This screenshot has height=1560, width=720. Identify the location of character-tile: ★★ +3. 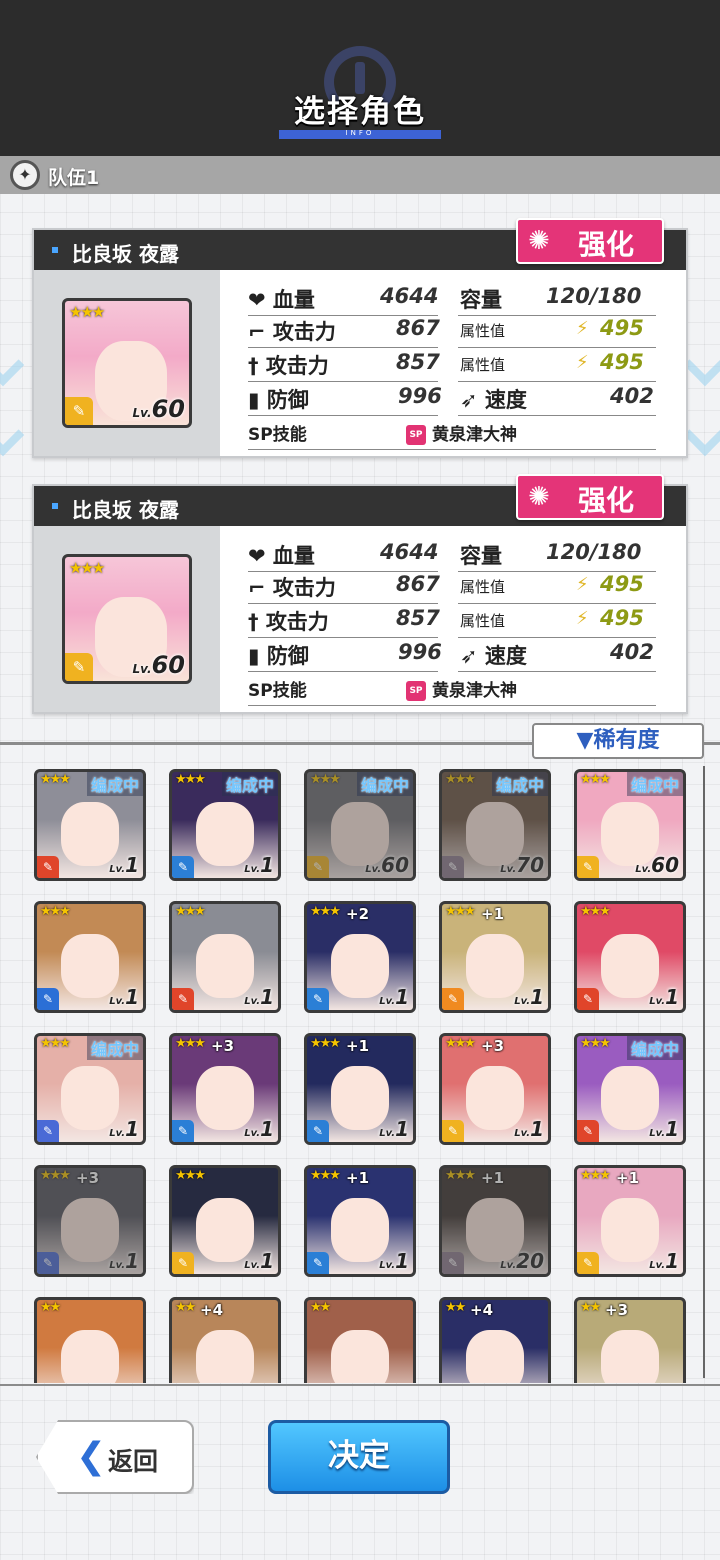
(630, 1340).